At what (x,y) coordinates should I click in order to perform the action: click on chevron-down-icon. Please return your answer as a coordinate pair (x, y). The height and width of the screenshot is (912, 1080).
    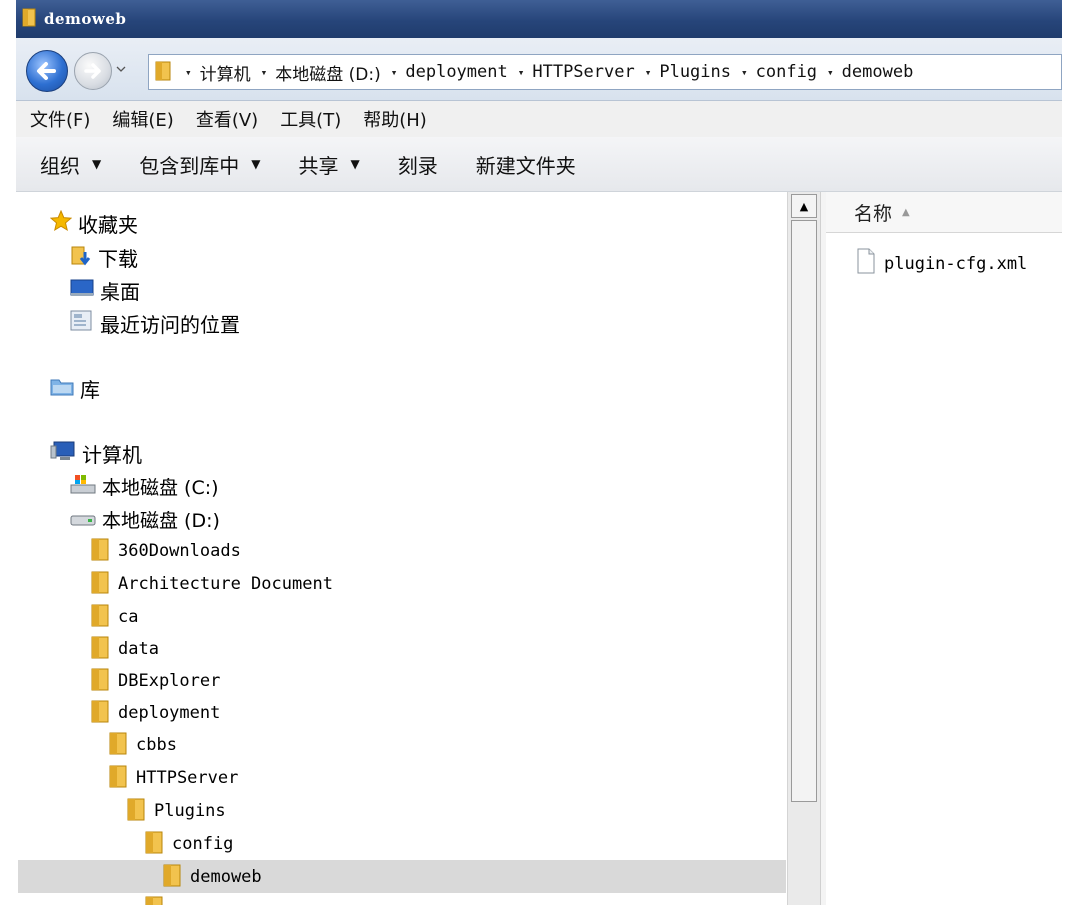
    Looking at the image, I should click on (121, 69).